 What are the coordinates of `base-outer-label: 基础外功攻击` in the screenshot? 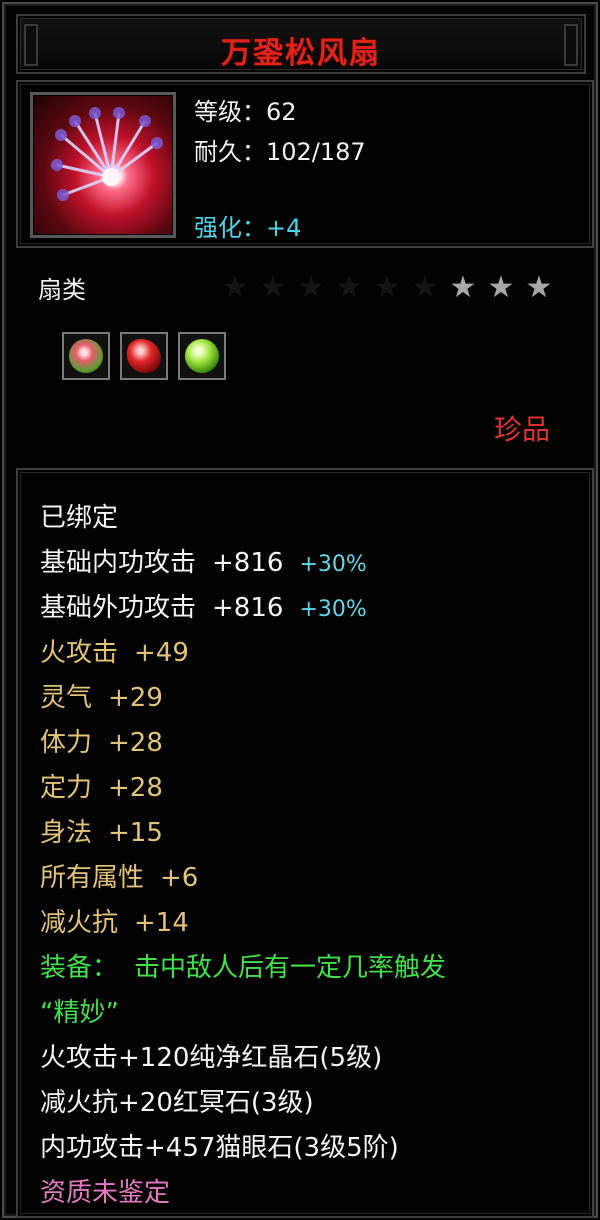 It's located at (118, 608).